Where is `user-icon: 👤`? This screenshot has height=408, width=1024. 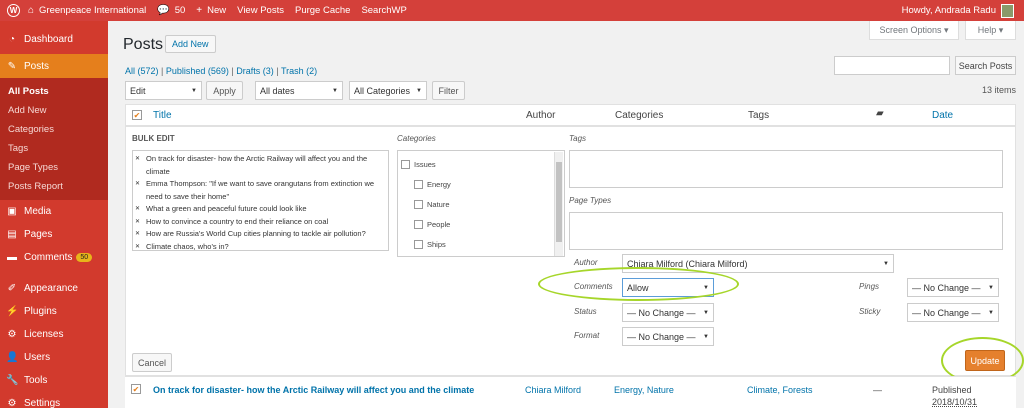
user-icon: 👤 is located at coordinates (12, 357).